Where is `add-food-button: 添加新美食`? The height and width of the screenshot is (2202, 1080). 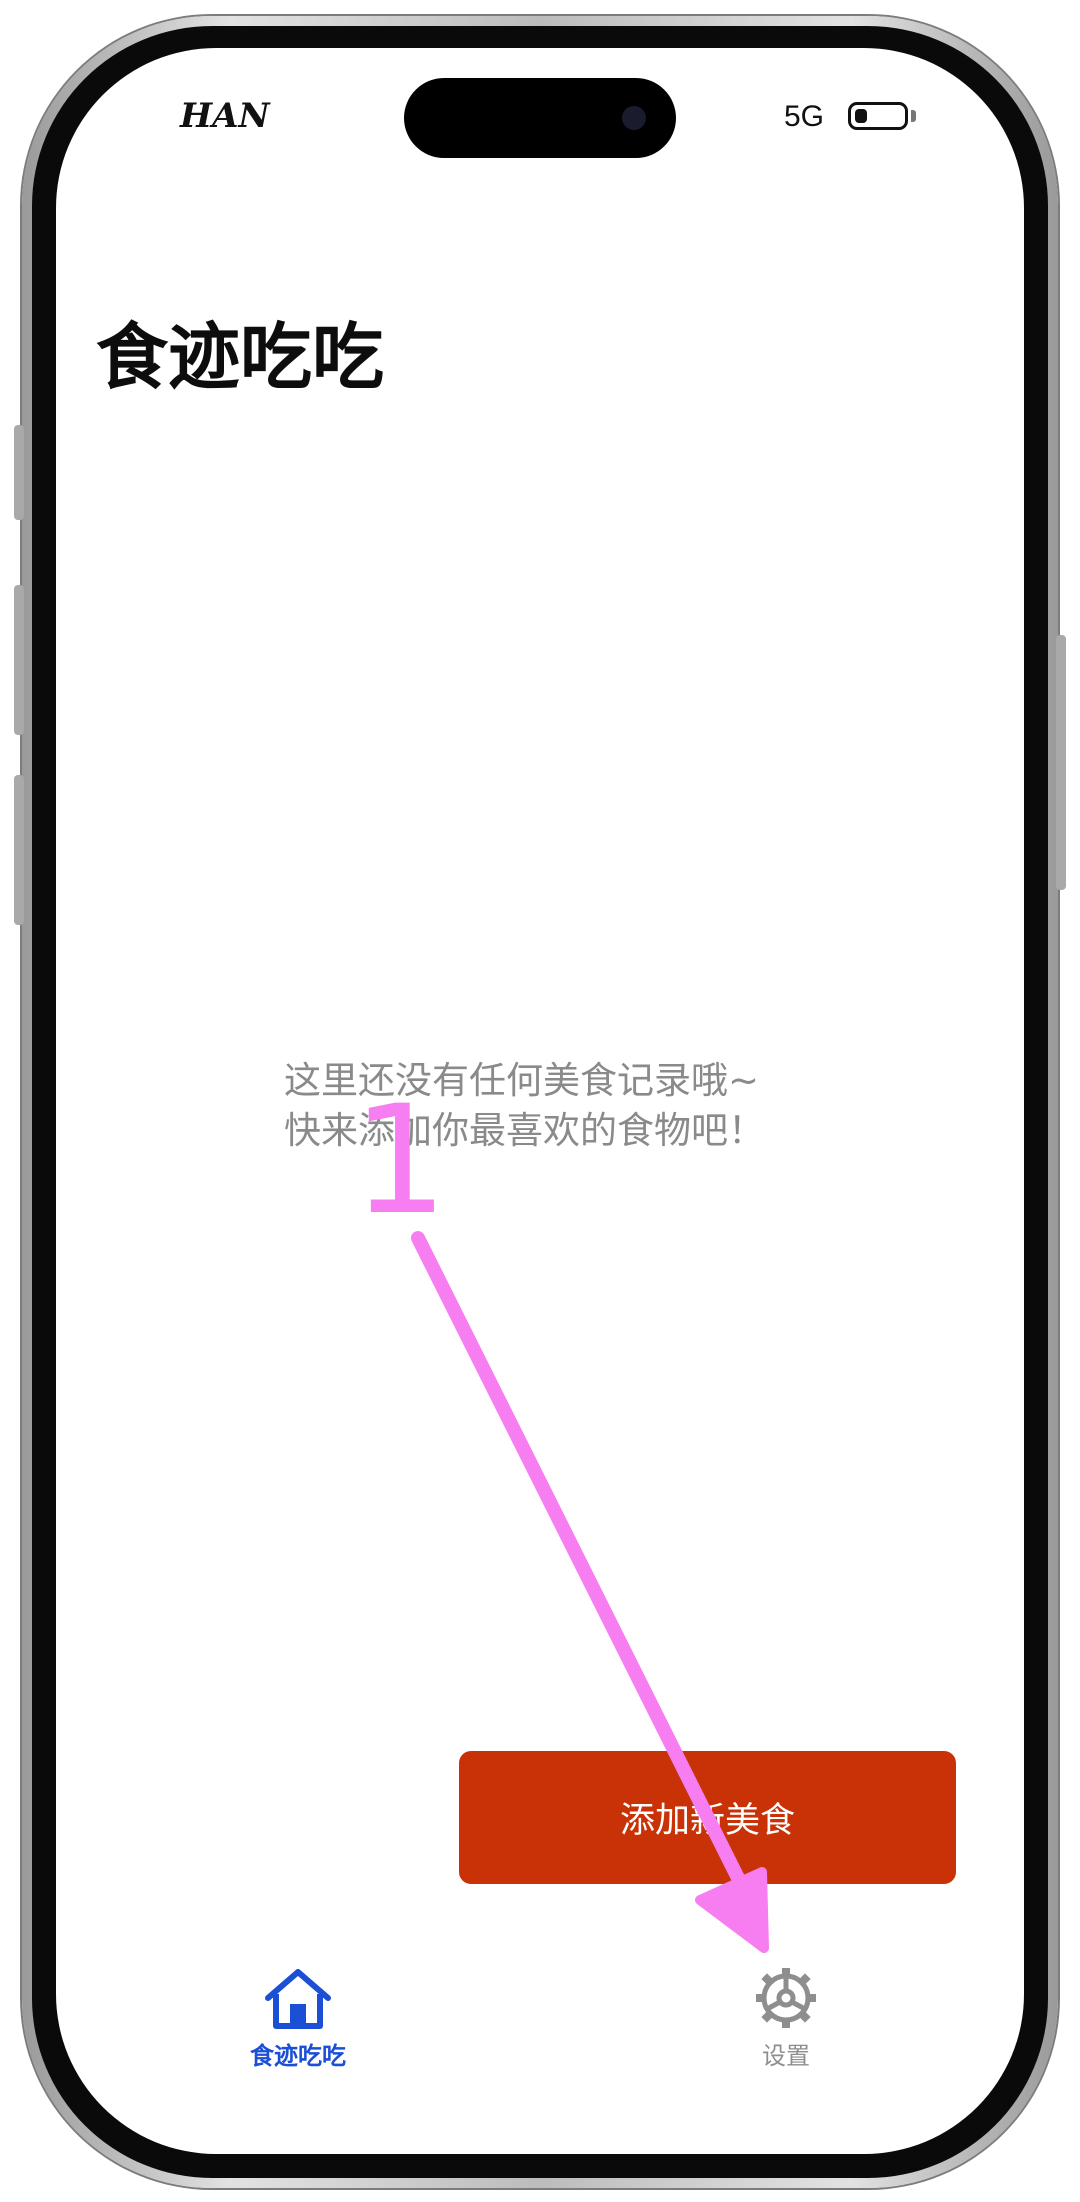 add-food-button: 添加新美食 is located at coordinates (707, 1817).